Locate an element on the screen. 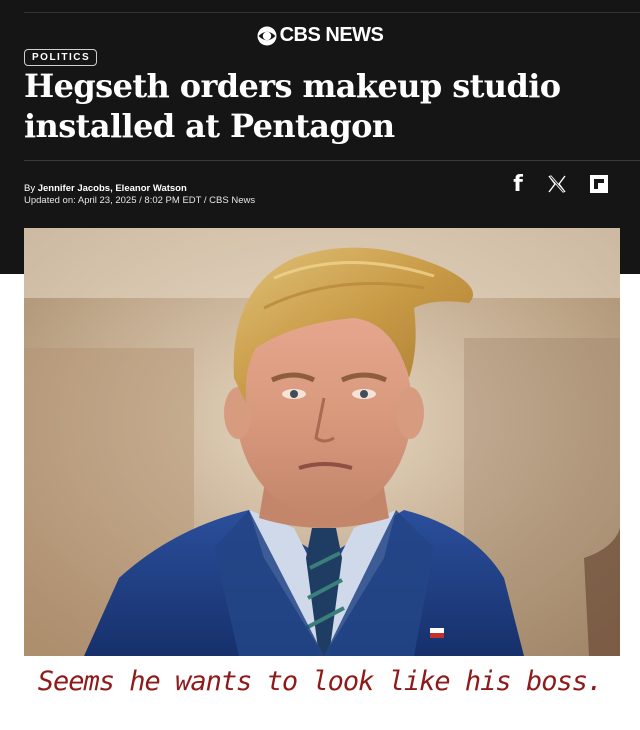 The image size is (640, 730). facebook-share-button: f is located at coordinates (518, 184).